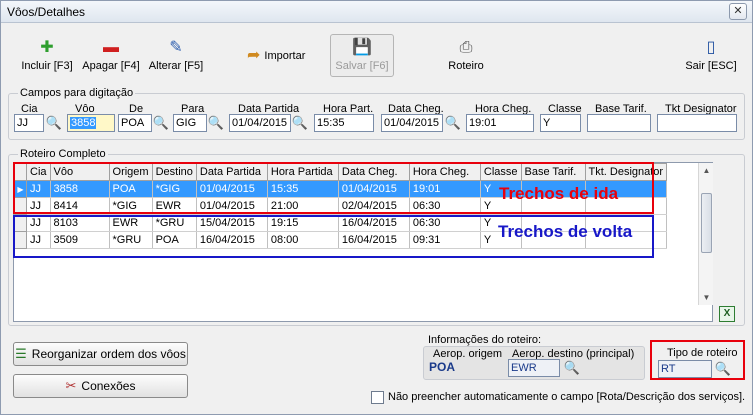  I want to click on roteiro-button: ⎙ Roteiro, so click(466, 55).